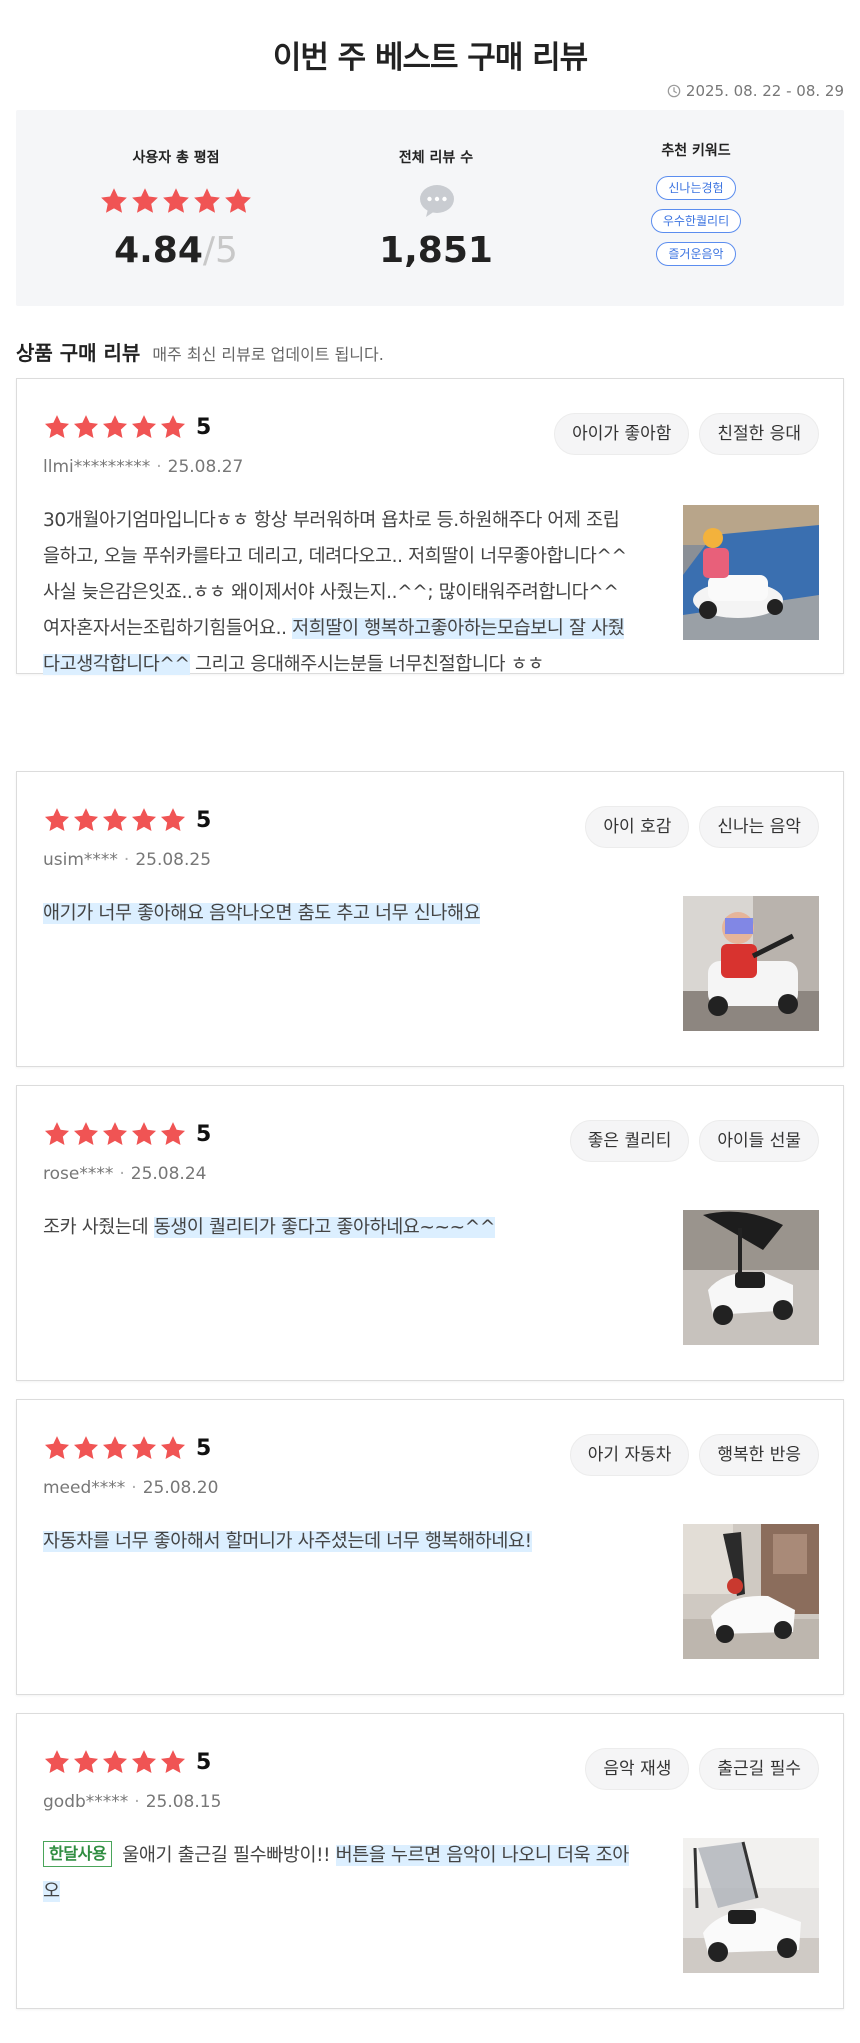 This screenshot has width=860, height=2043. What do you see at coordinates (209, 250) in the screenshot?
I see `rating-slash: /` at bounding box center [209, 250].